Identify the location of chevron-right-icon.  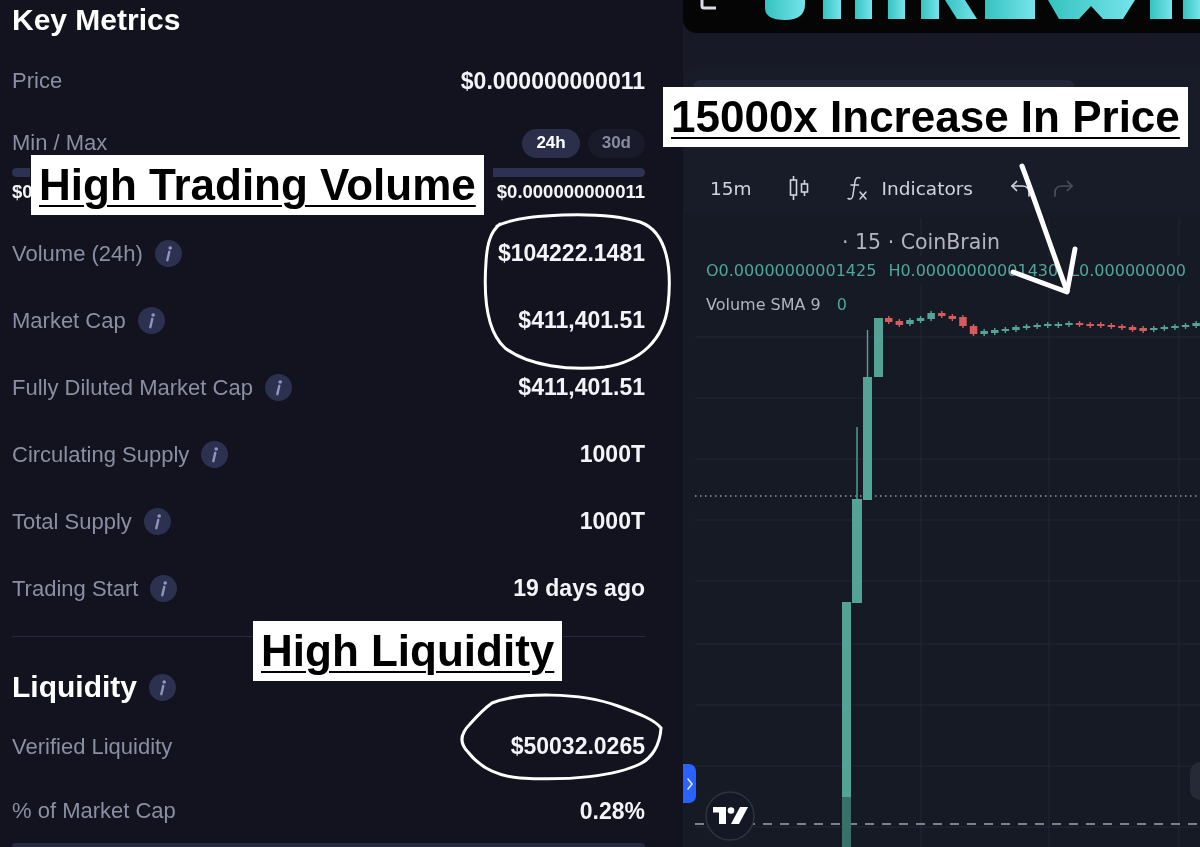
(689, 783).